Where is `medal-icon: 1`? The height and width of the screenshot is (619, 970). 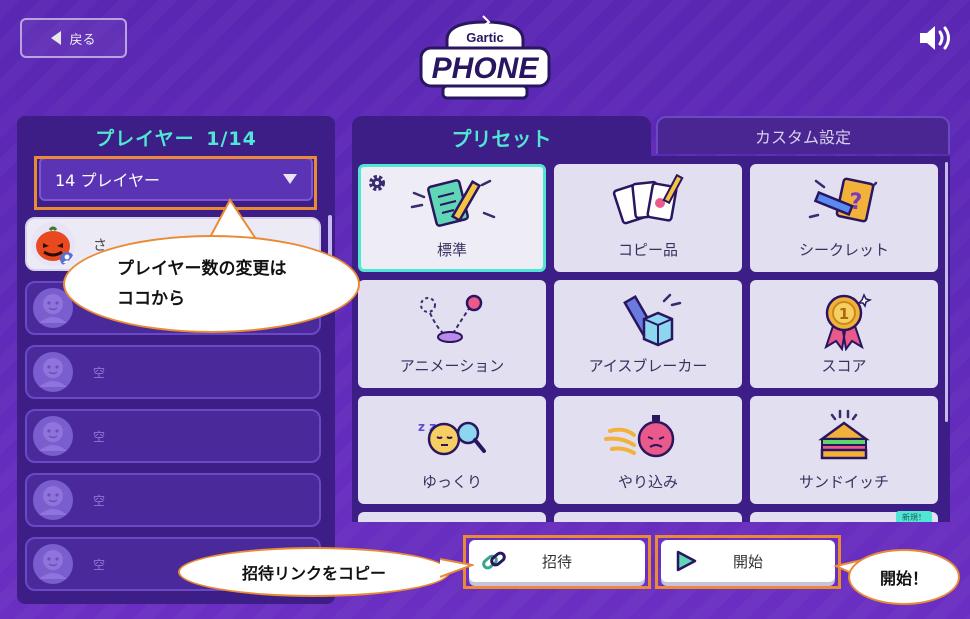 medal-icon: 1 is located at coordinates (848, 322).